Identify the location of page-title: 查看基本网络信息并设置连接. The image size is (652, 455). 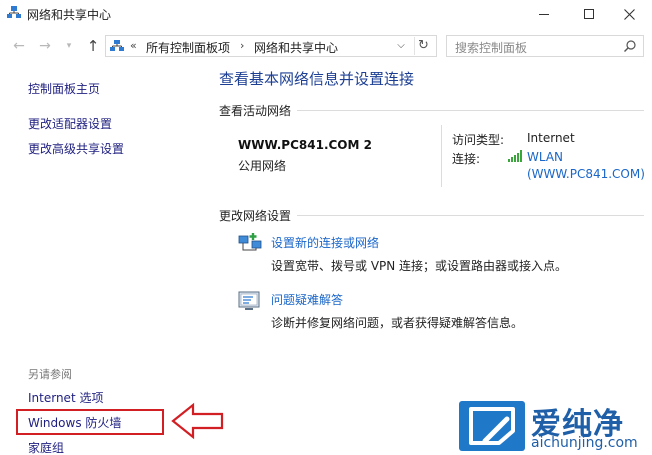
(317, 79).